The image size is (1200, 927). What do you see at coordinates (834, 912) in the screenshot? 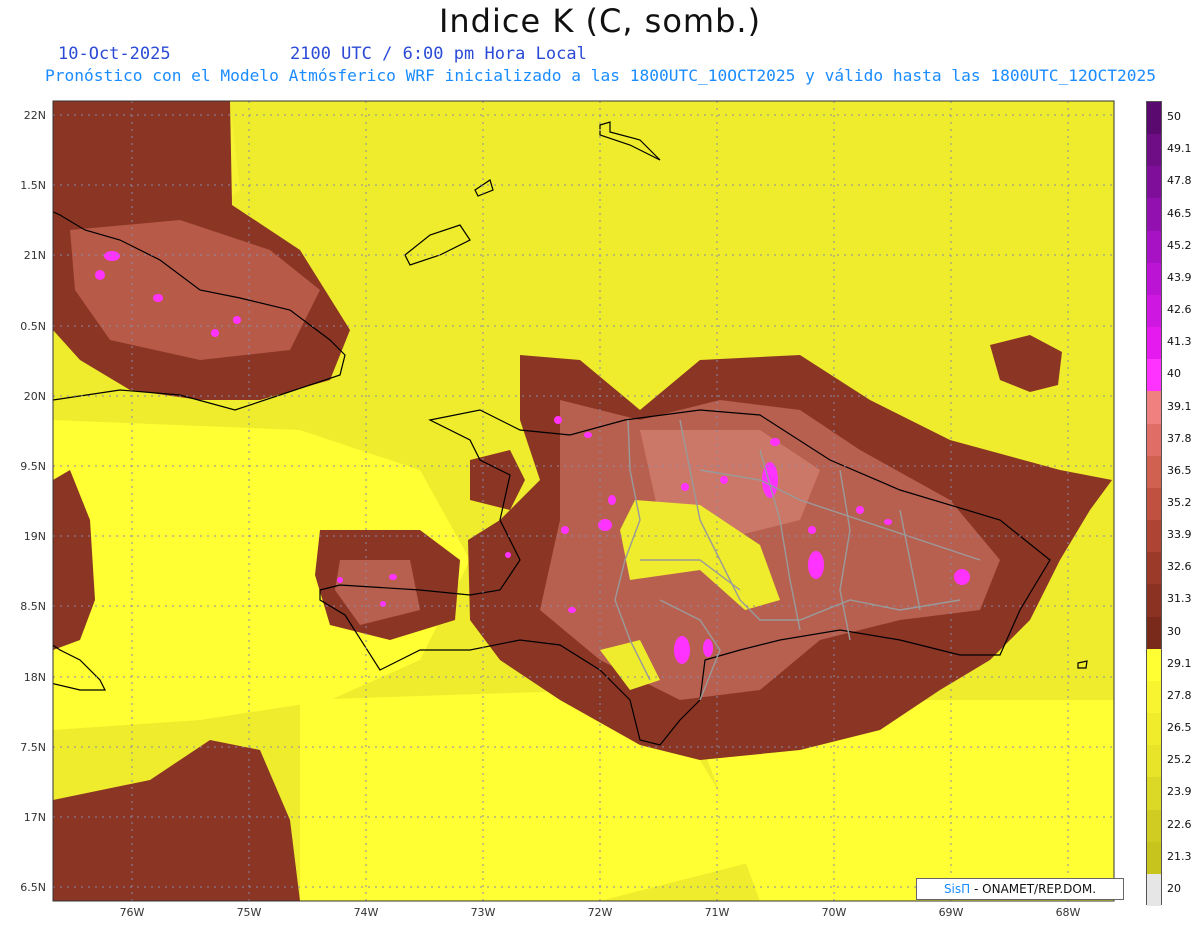
I see `lon-label: 70W` at bounding box center [834, 912].